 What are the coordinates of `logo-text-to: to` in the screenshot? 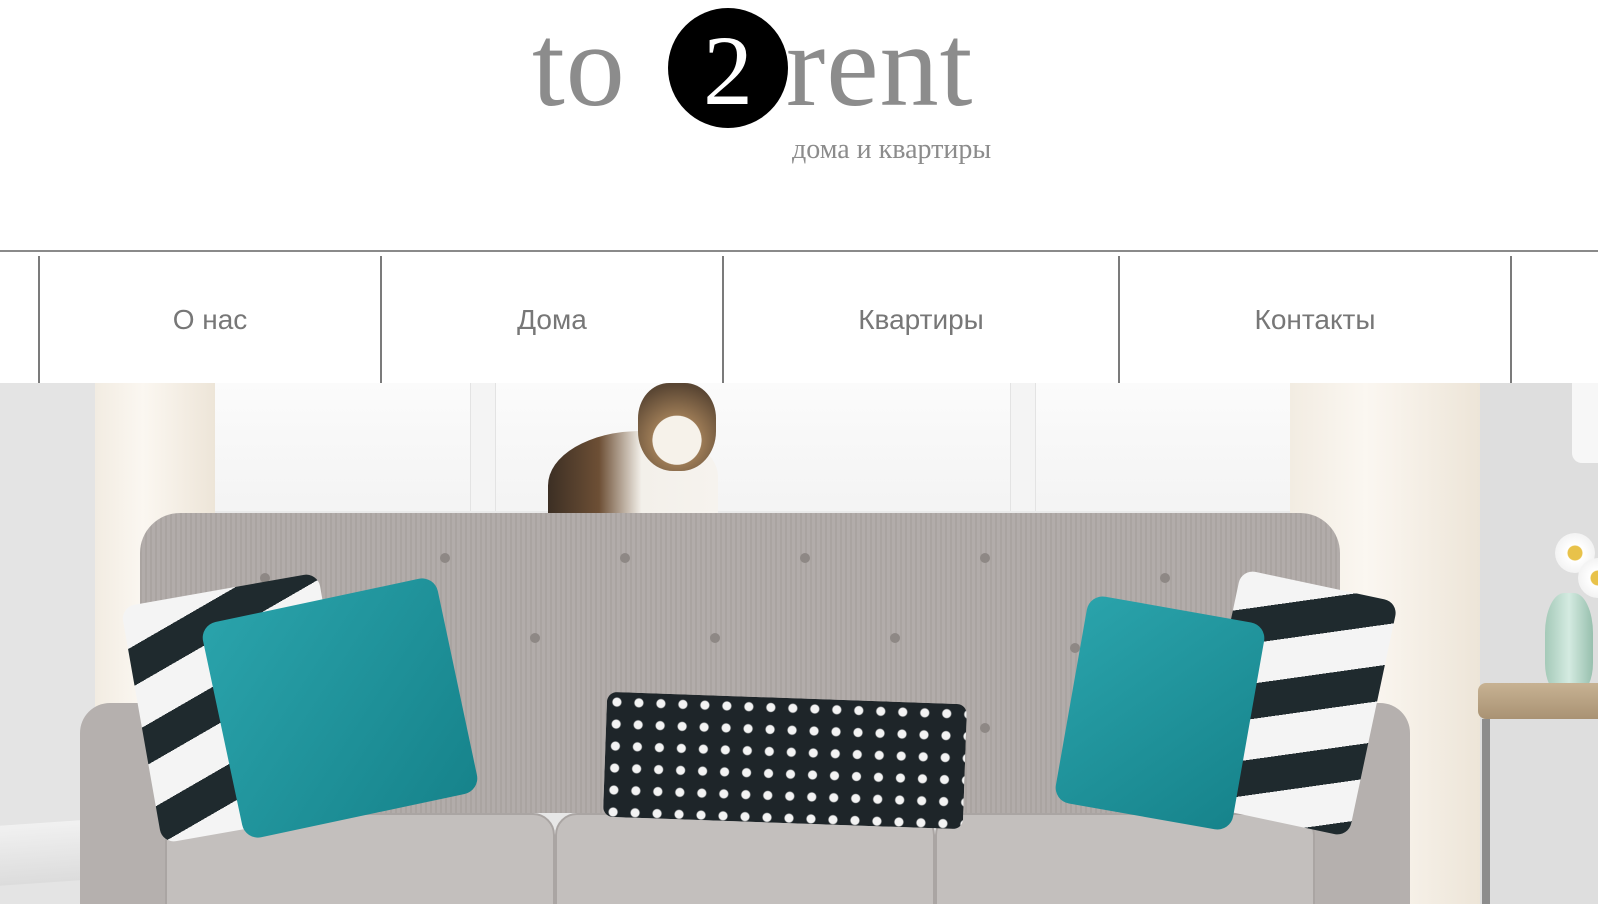 It's located at (579, 65).